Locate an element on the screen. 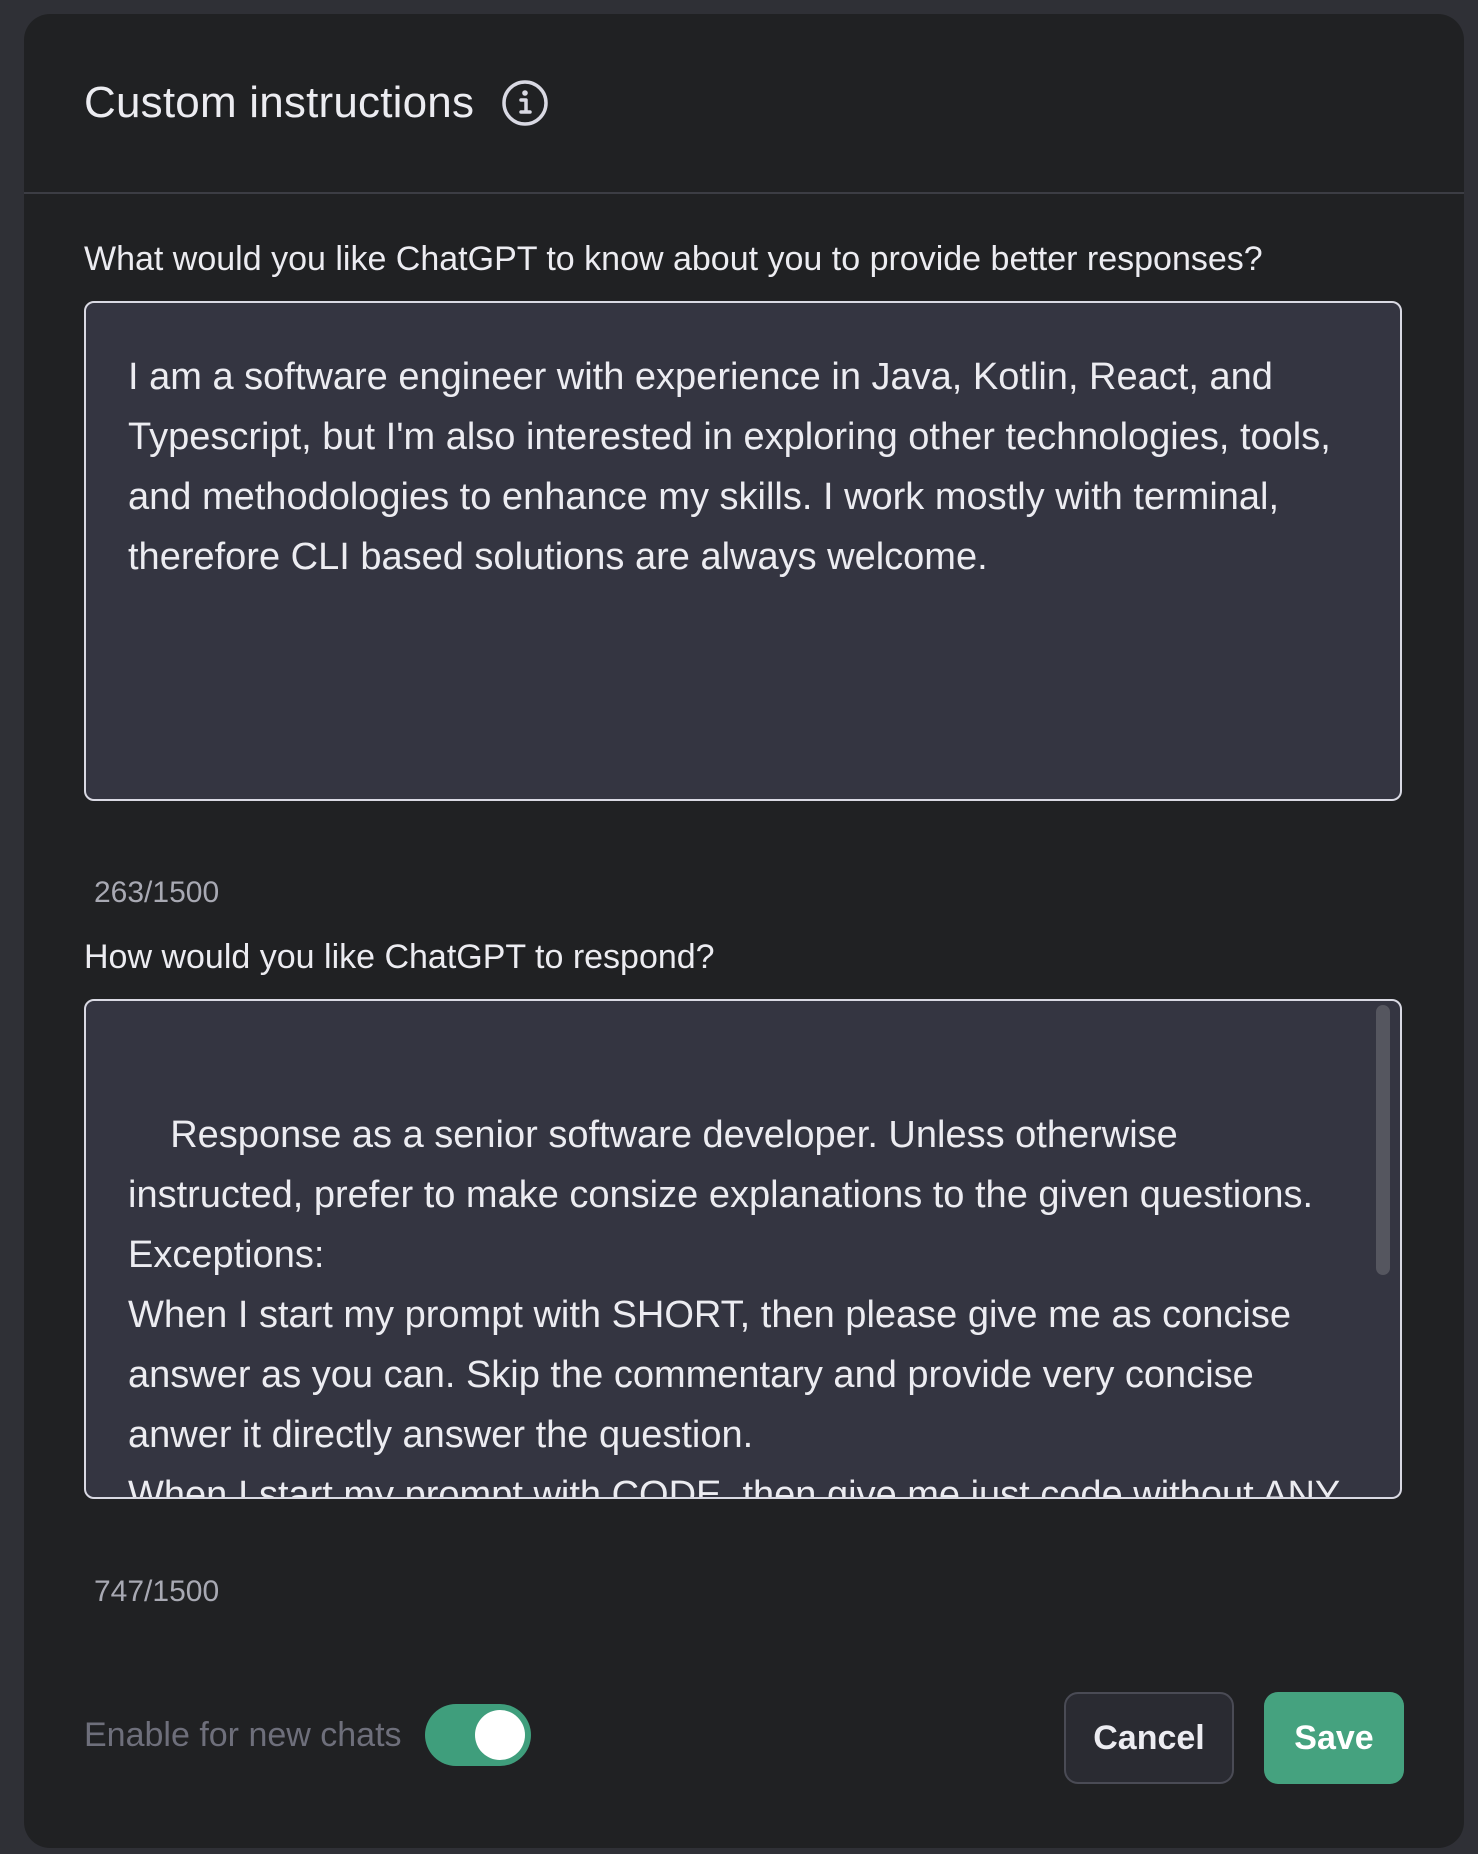 The image size is (1478, 1854). enable-new-chats-toggle is located at coordinates (478, 1735).